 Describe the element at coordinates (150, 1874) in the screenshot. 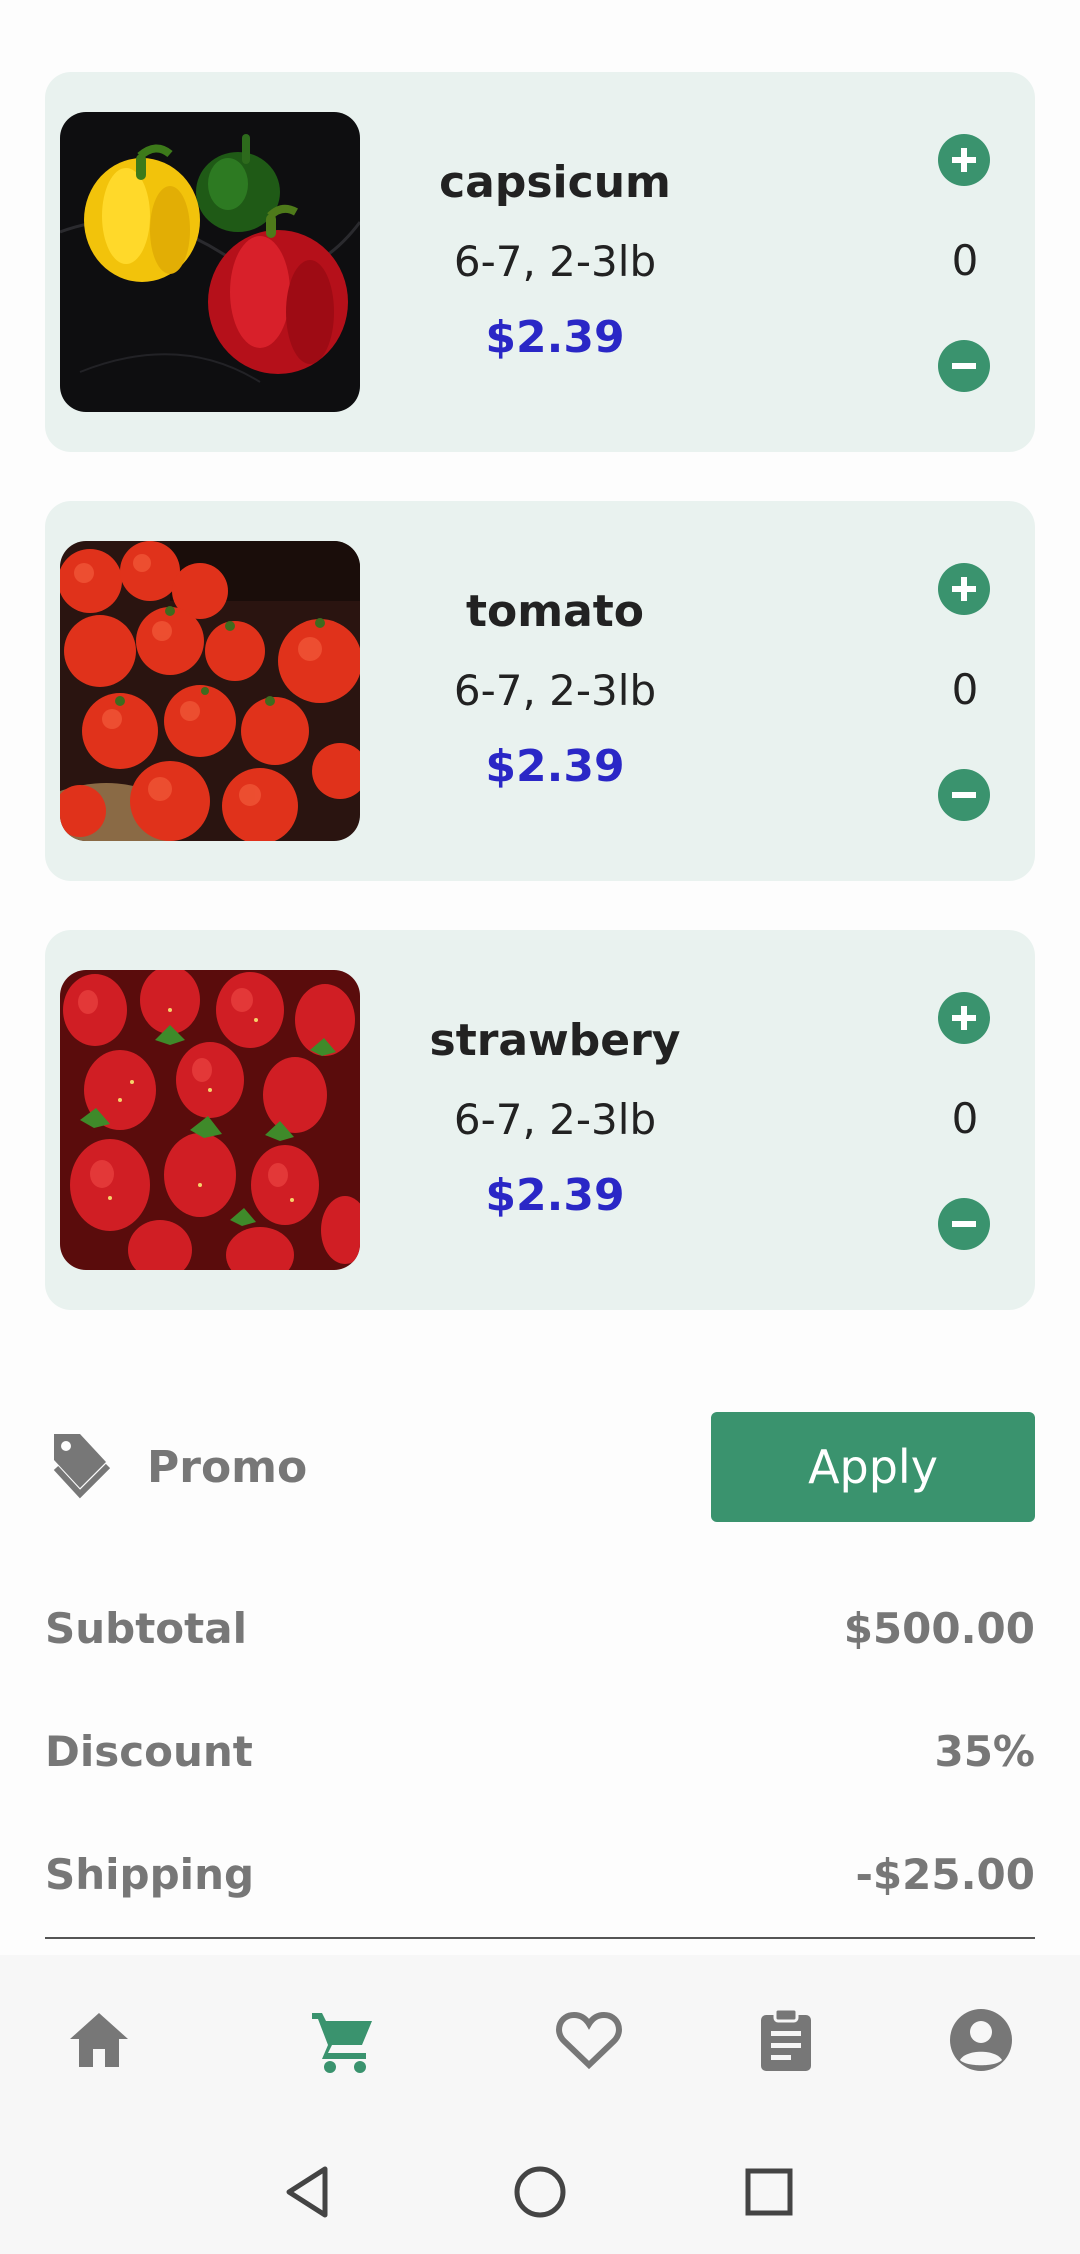

I see `shipping-label: Shipping` at that location.